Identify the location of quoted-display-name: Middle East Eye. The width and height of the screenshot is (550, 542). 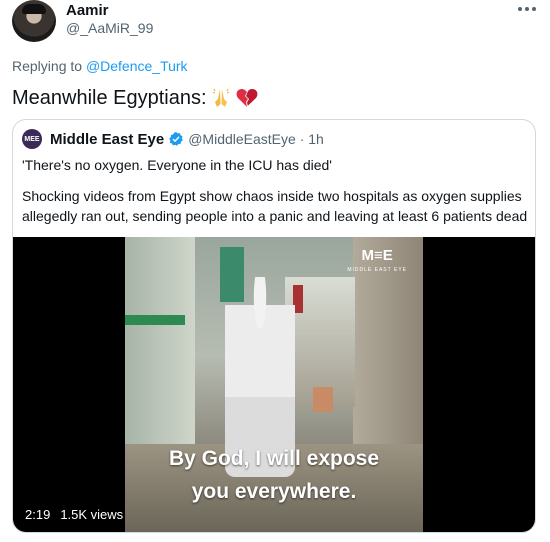
(107, 139).